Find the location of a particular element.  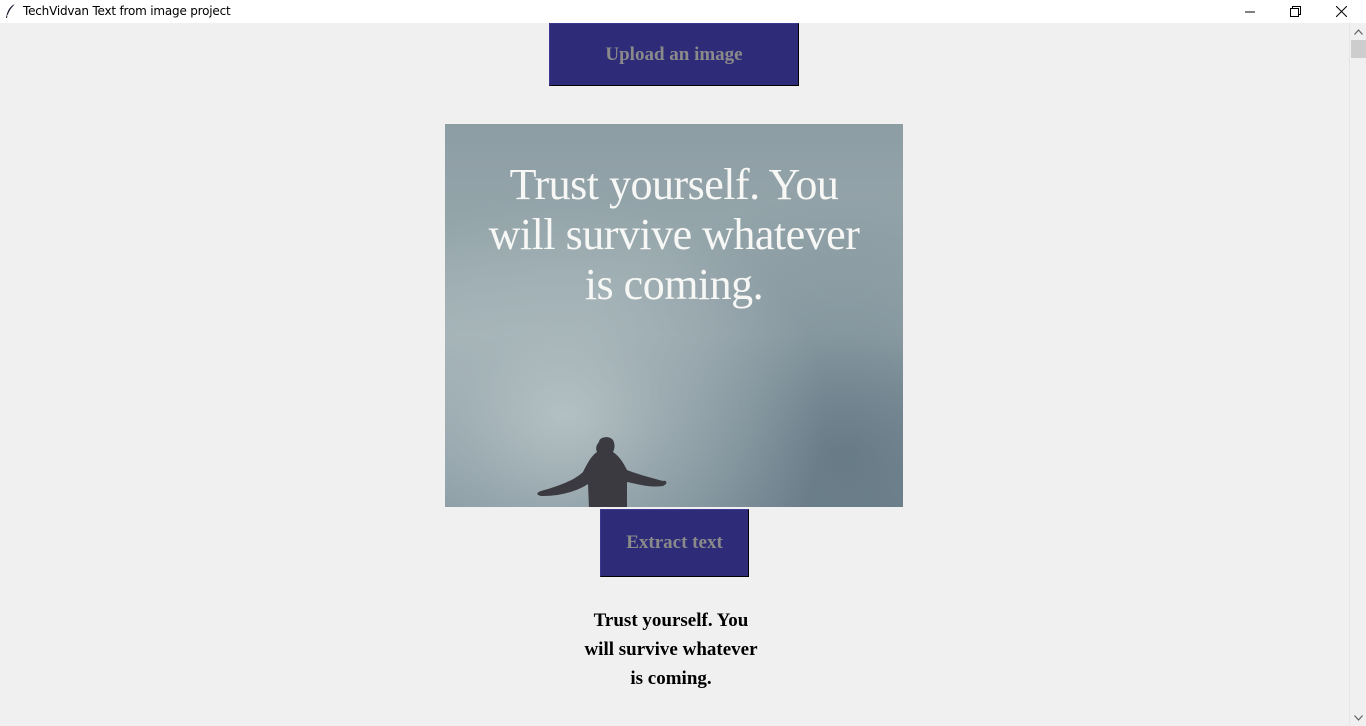

restore-icon is located at coordinates (1295, 11).